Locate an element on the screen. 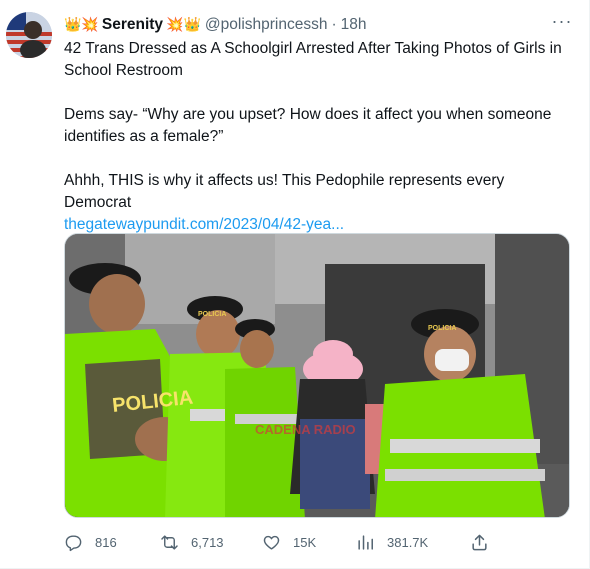  avatar is located at coordinates (29, 35).